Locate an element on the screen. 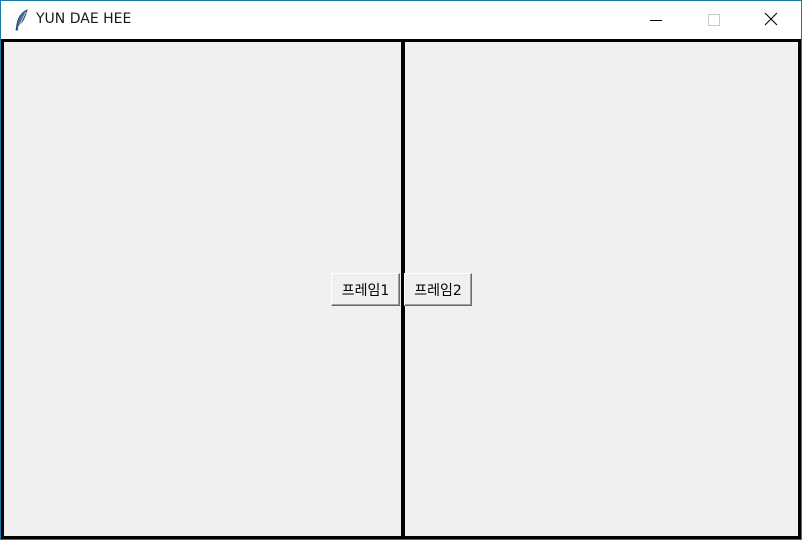  minimize-icon is located at coordinates (656, 20).